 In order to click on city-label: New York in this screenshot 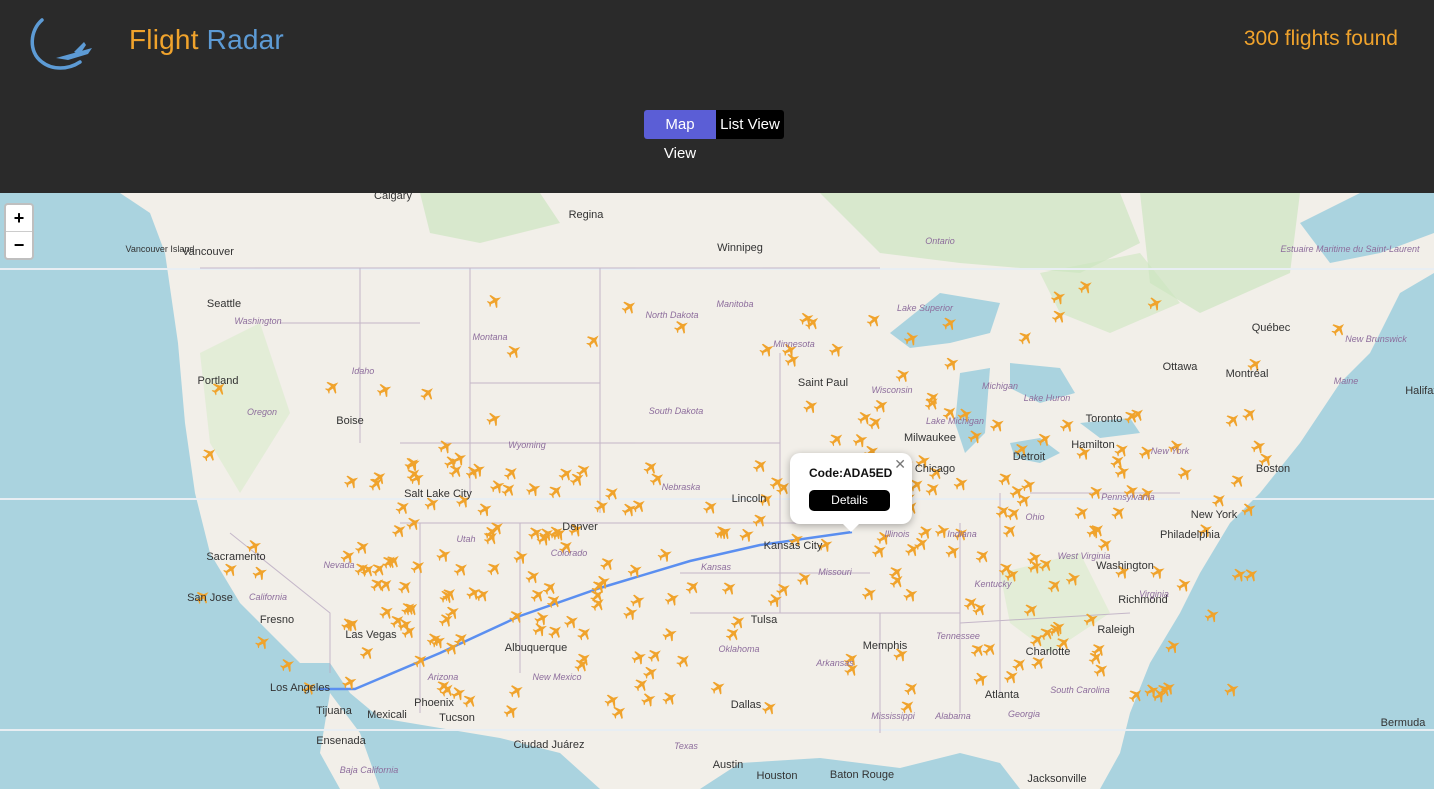, I will do `click(1214, 515)`.